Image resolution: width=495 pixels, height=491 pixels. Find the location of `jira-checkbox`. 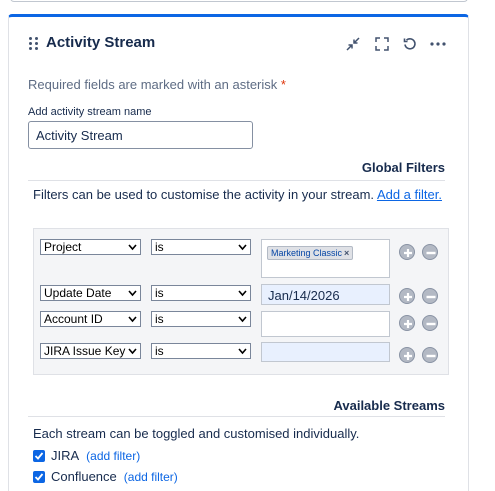

jira-checkbox is located at coordinates (39, 455).